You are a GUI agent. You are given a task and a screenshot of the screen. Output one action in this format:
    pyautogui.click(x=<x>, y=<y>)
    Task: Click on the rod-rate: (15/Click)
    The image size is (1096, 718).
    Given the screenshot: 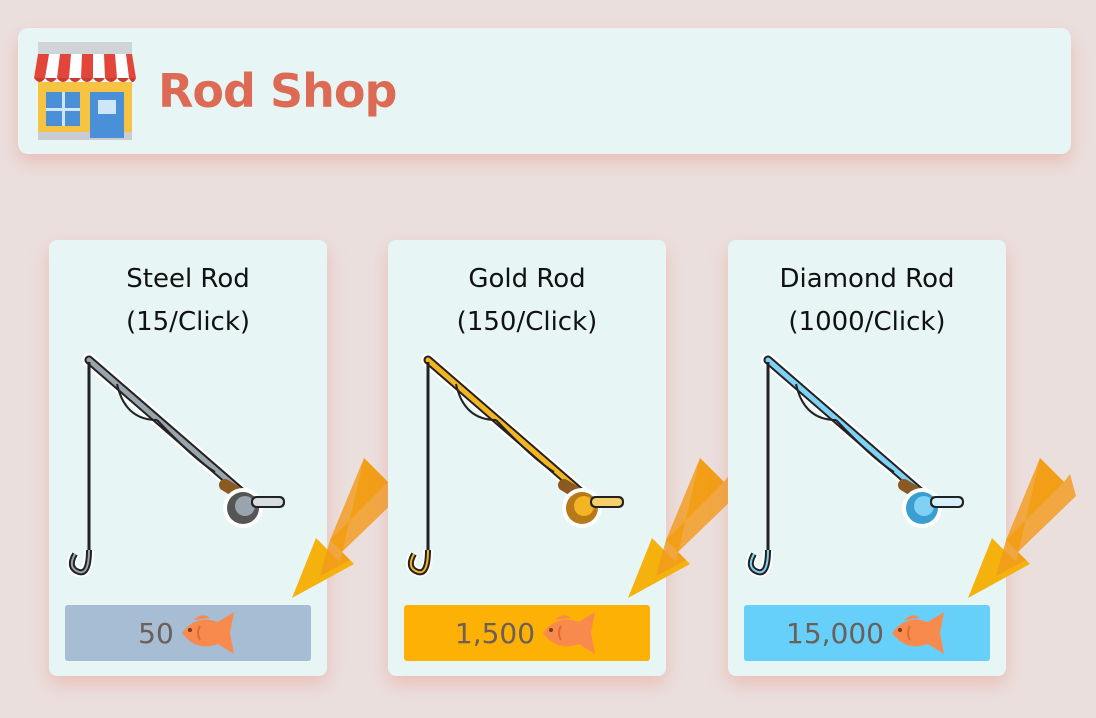 What is the action you would take?
    pyautogui.click(x=188, y=322)
    